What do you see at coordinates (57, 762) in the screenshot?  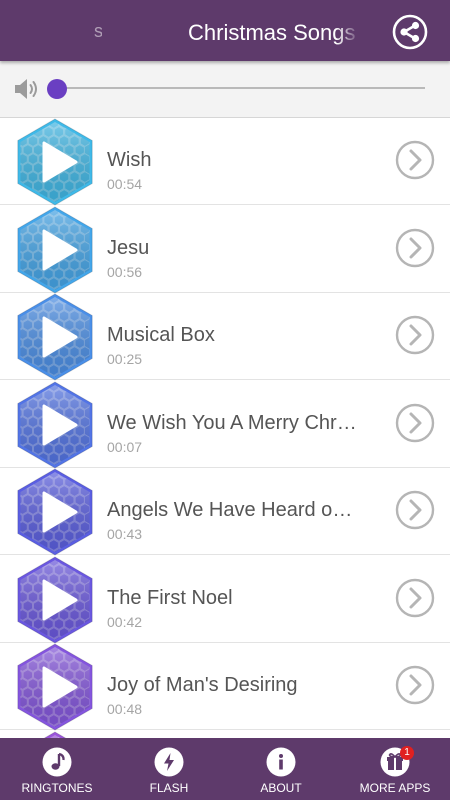 I see `music-note-icon` at bounding box center [57, 762].